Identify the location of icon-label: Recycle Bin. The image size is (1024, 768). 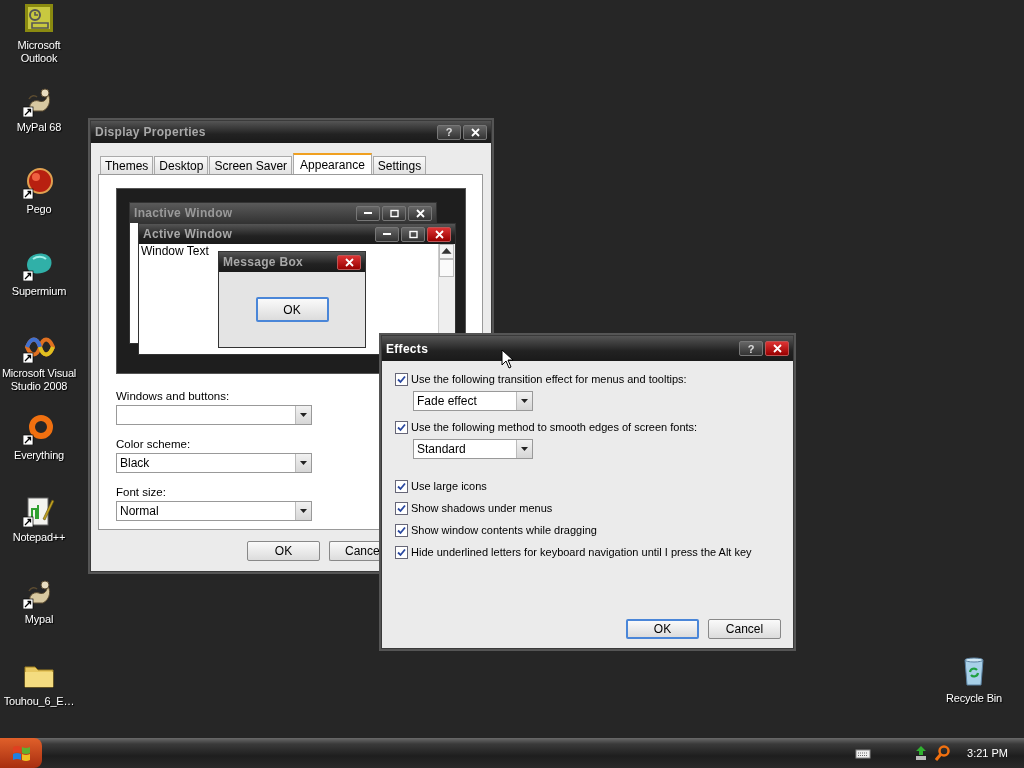
(974, 698).